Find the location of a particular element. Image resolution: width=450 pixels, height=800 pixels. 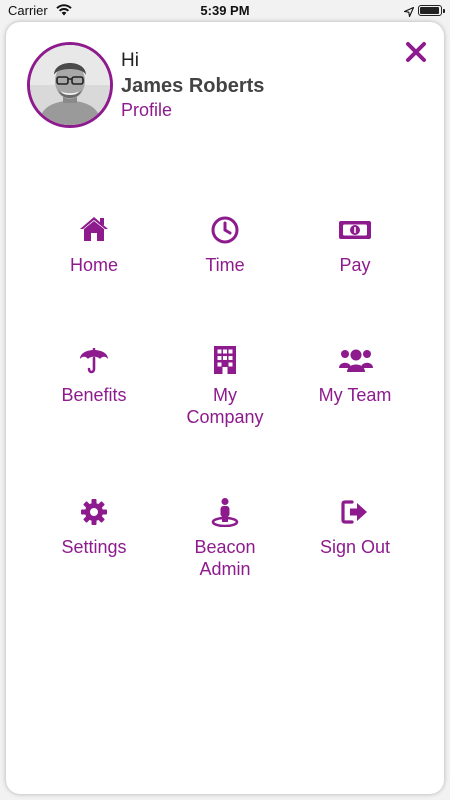

gear-icon is located at coordinates (94, 512).